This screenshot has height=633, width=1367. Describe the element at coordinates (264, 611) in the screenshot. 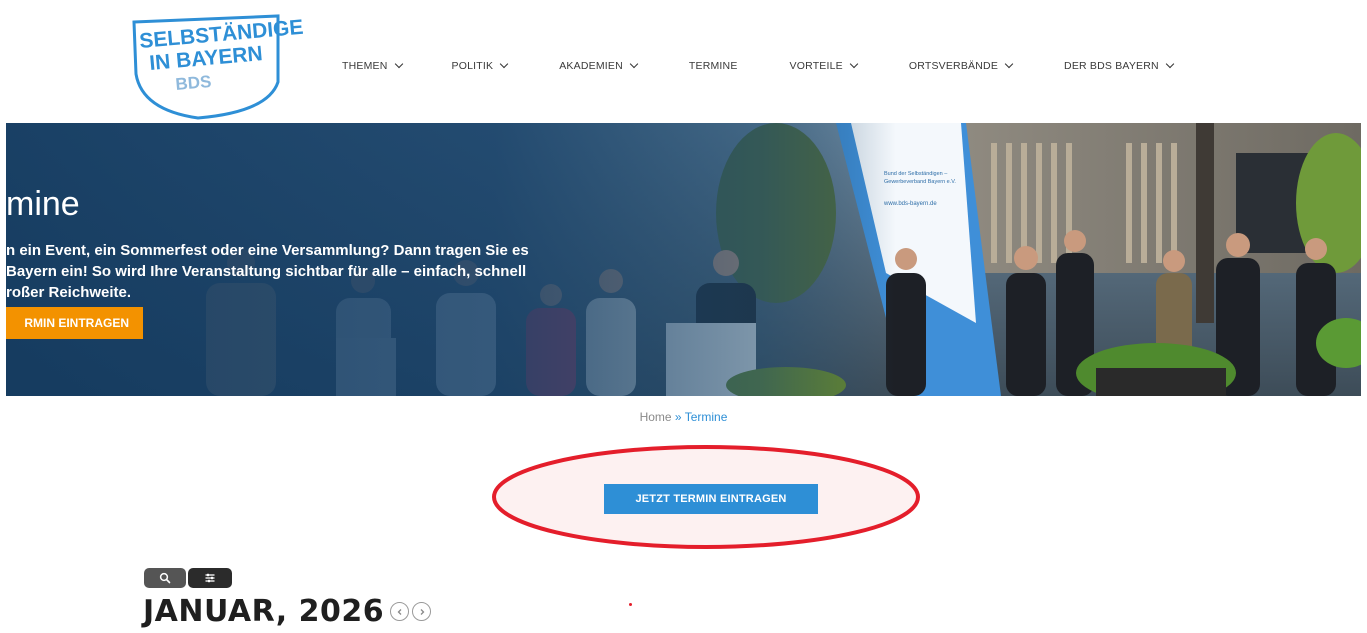

I see `month-title: JANUAR, 2026` at that location.